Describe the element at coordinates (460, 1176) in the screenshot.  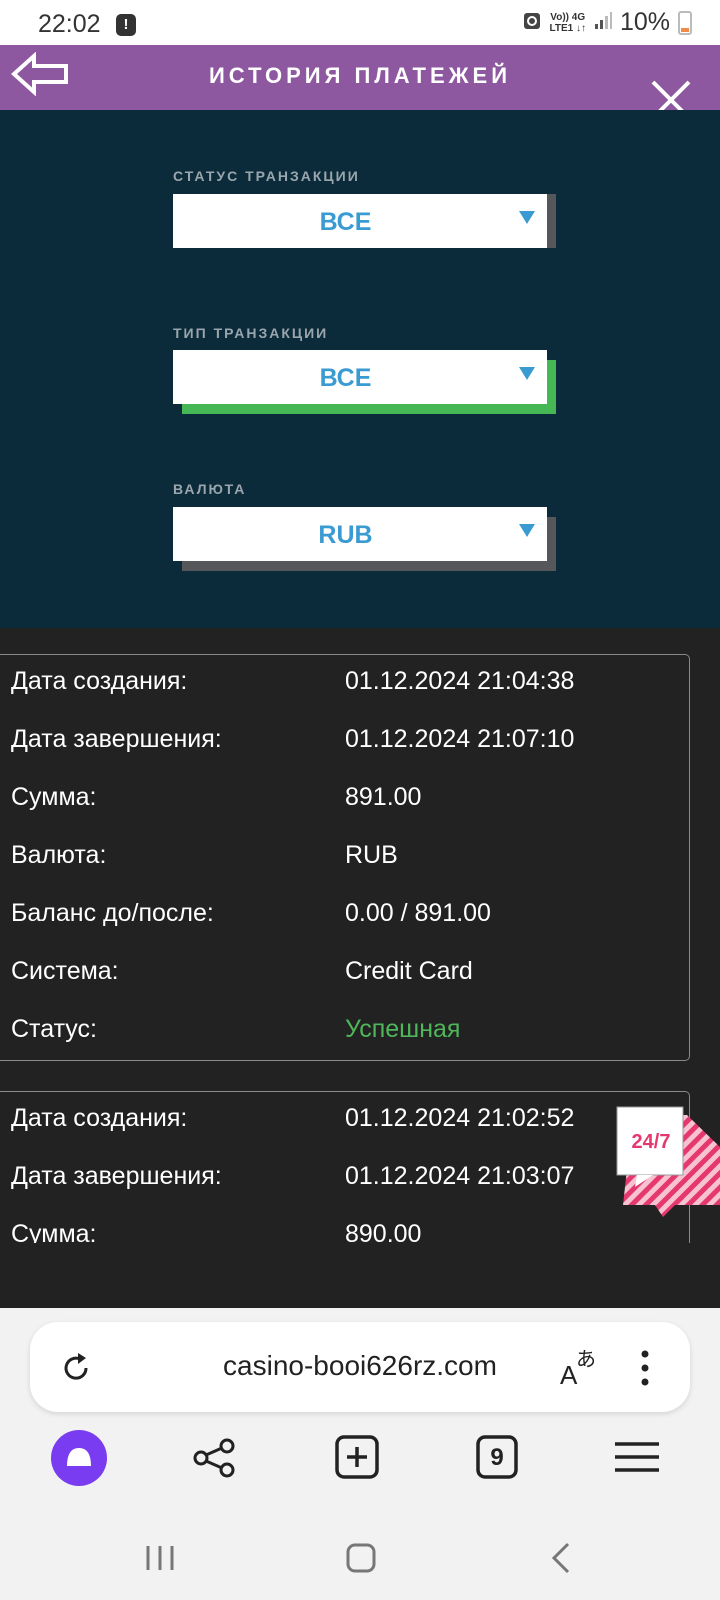
I see `completed-value: 01.12.2024 21:03:07` at that location.